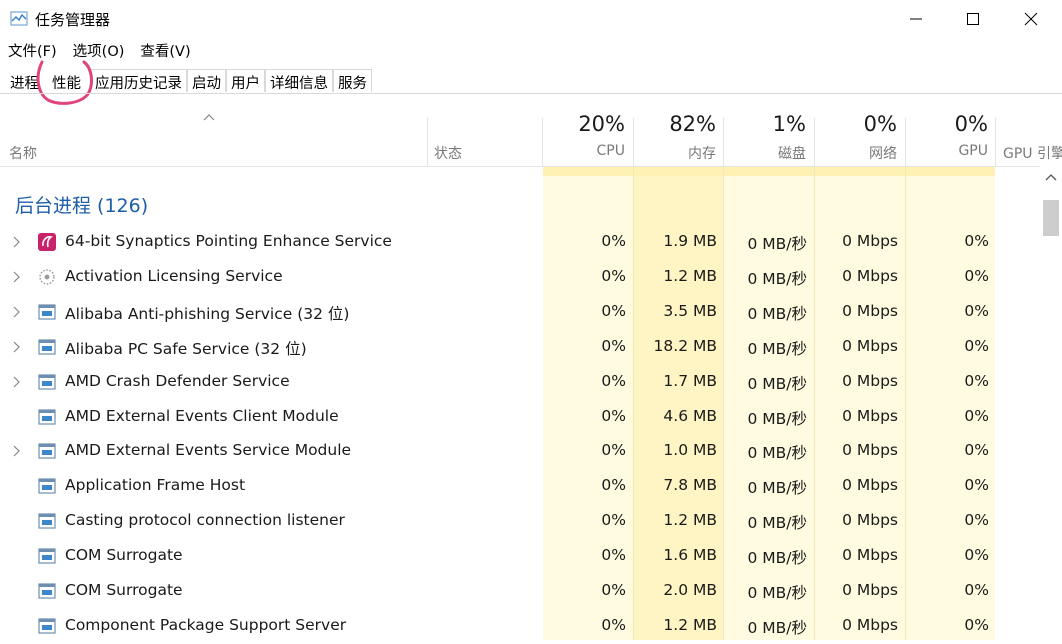 The width and height of the screenshot is (1062, 644). Describe the element at coordinates (690, 555) in the screenshot. I see `process-memory-value: 1.6 MB` at that location.